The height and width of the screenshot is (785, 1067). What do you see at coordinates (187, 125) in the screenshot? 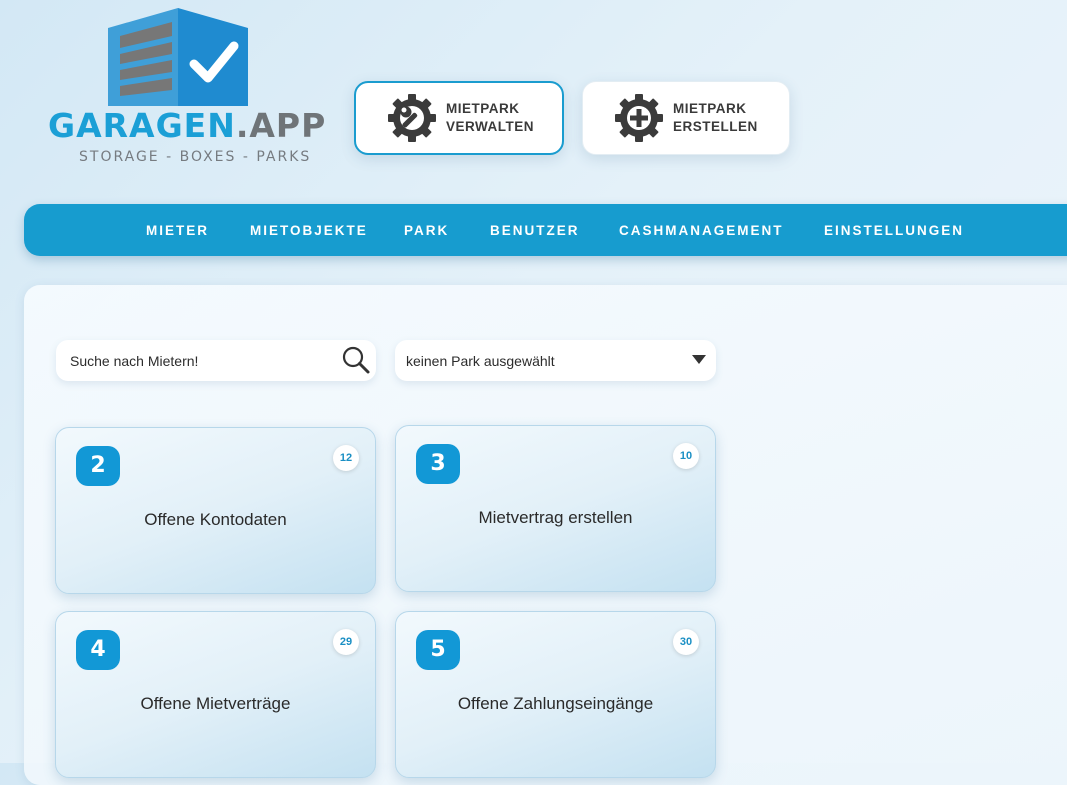
I see `logo-wordmark: GARAGEN.APP` at bounding box center [187, 125].